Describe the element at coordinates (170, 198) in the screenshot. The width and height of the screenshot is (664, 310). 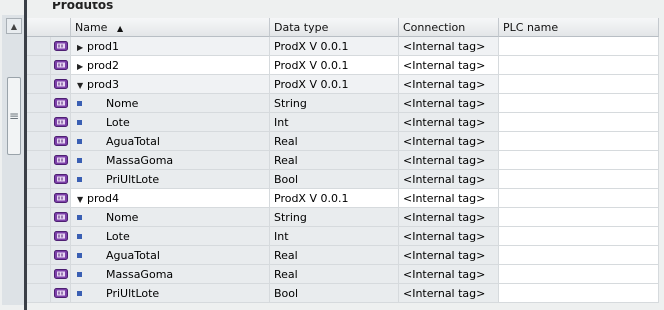
I see `cell-name: ▼ prod4` at that location.